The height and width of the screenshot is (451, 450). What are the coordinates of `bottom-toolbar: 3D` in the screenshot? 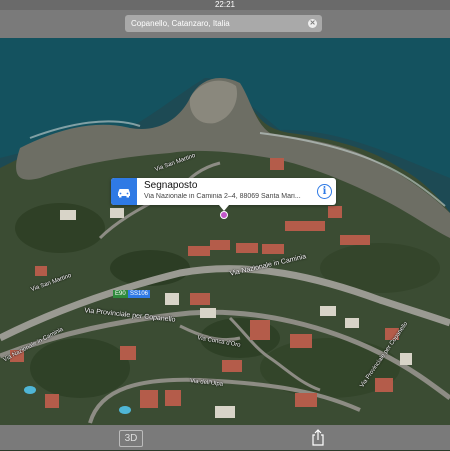 It's located at (225, 437).